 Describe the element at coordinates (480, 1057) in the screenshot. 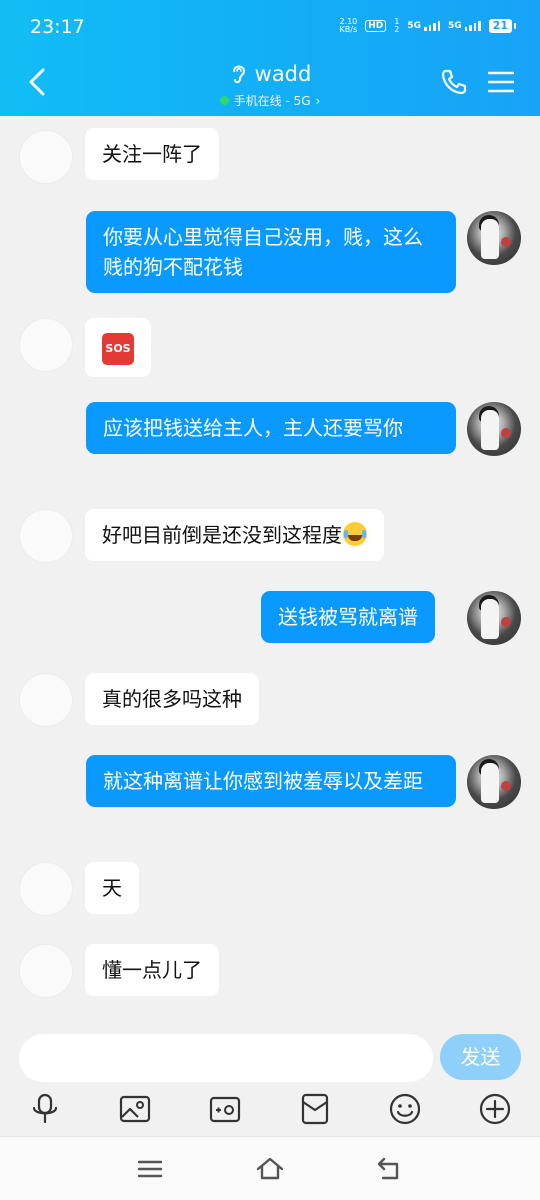

I see `send-button: 发送` at that location.